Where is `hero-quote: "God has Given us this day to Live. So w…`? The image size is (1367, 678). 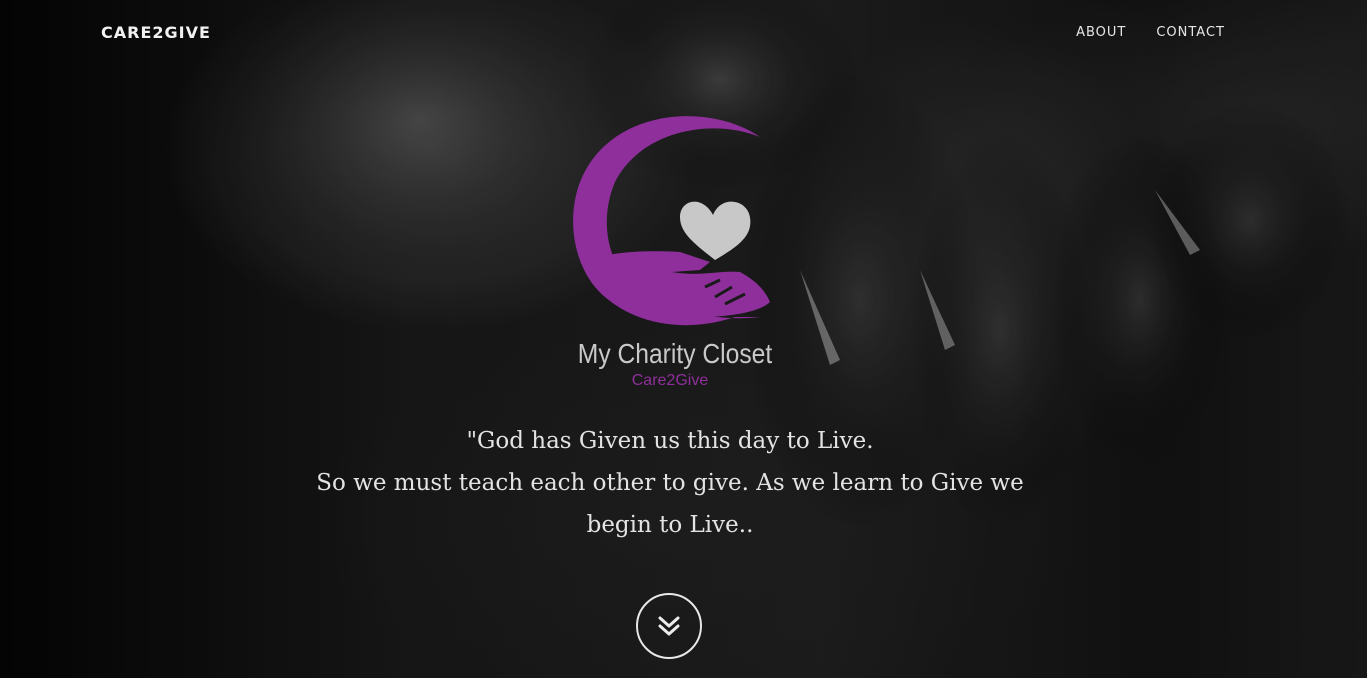
hero-quote: "God has Given us this day to Live. So w… is located at coordinates (670, 483).